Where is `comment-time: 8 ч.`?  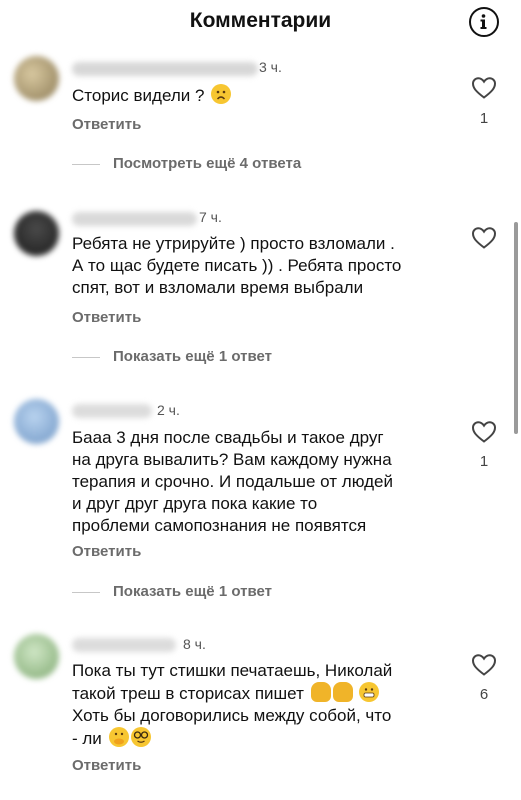 comment-time: 8 ч. is located at coordinates (194, 644).